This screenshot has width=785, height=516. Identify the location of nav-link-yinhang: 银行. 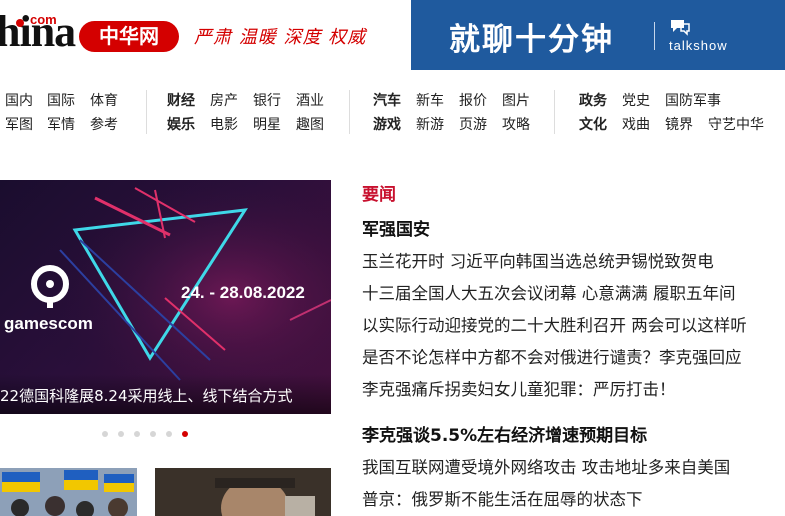
(267, 100).